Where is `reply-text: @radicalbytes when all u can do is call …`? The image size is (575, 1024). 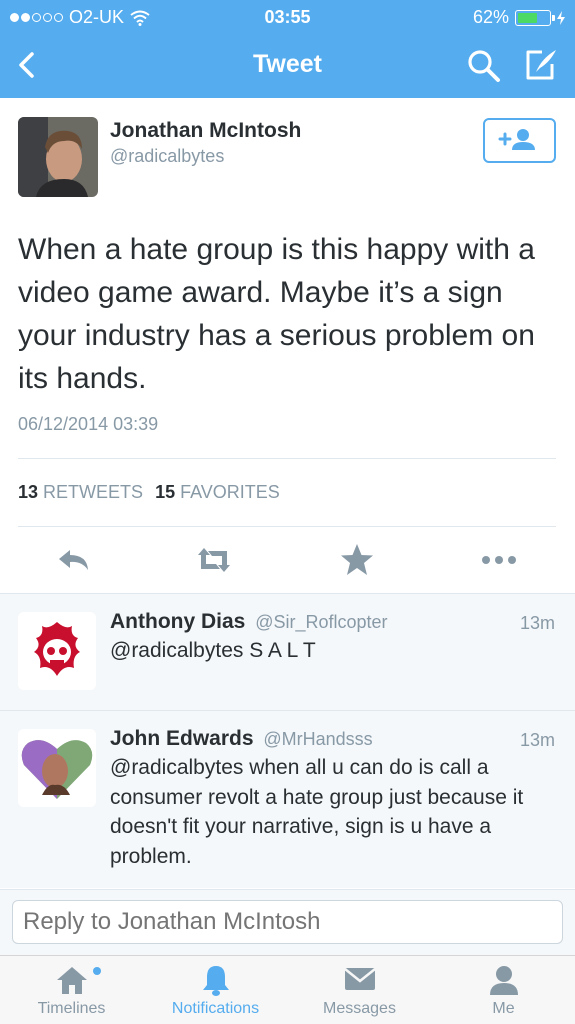 reply-text: @radicalbytes when all u can do is call … is located at coordinates (317, 812).